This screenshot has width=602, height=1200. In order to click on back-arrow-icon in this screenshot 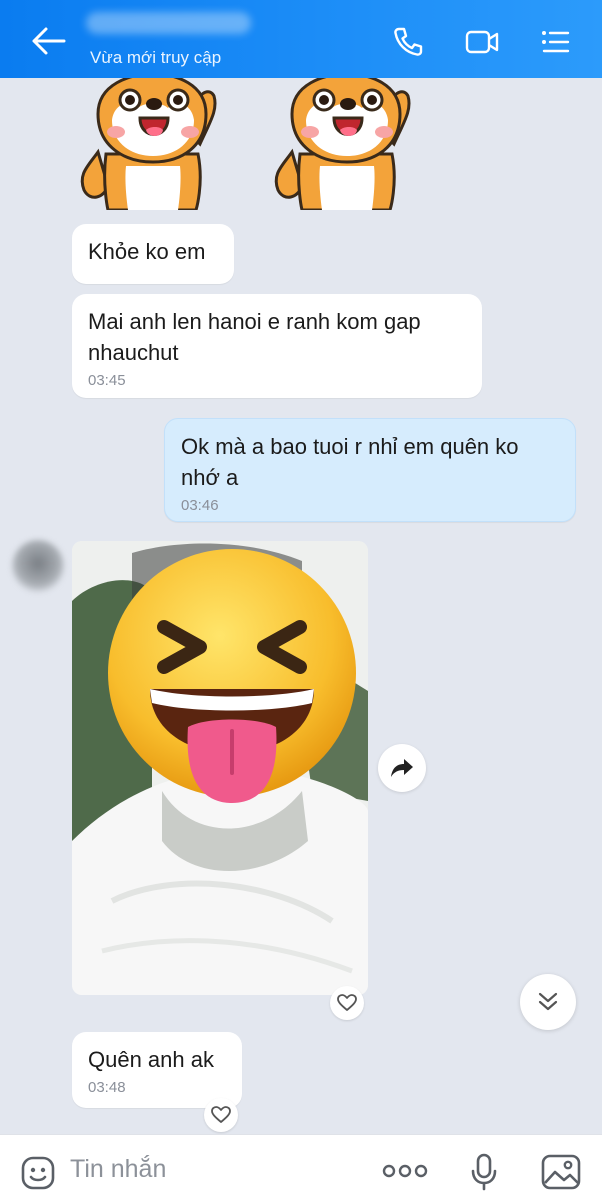, I will do `click(49, 41)`.